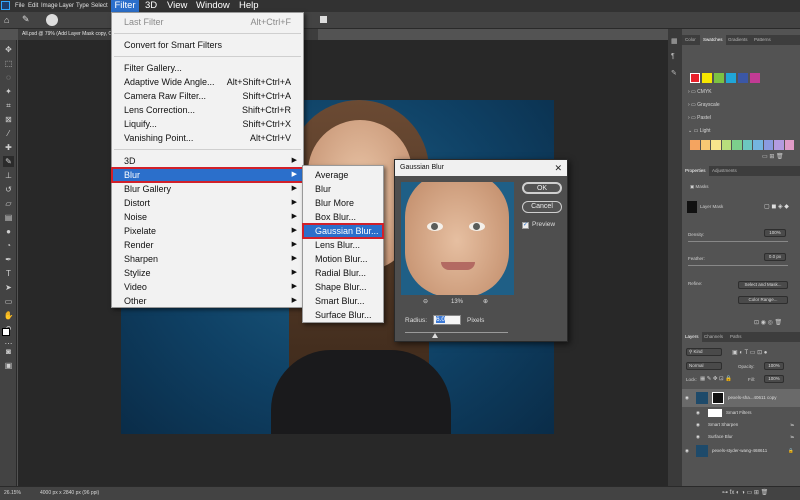 This screenshot has height=500, width=800. I want to click on dodge-tool-icon: ◔, so click(8, 245).